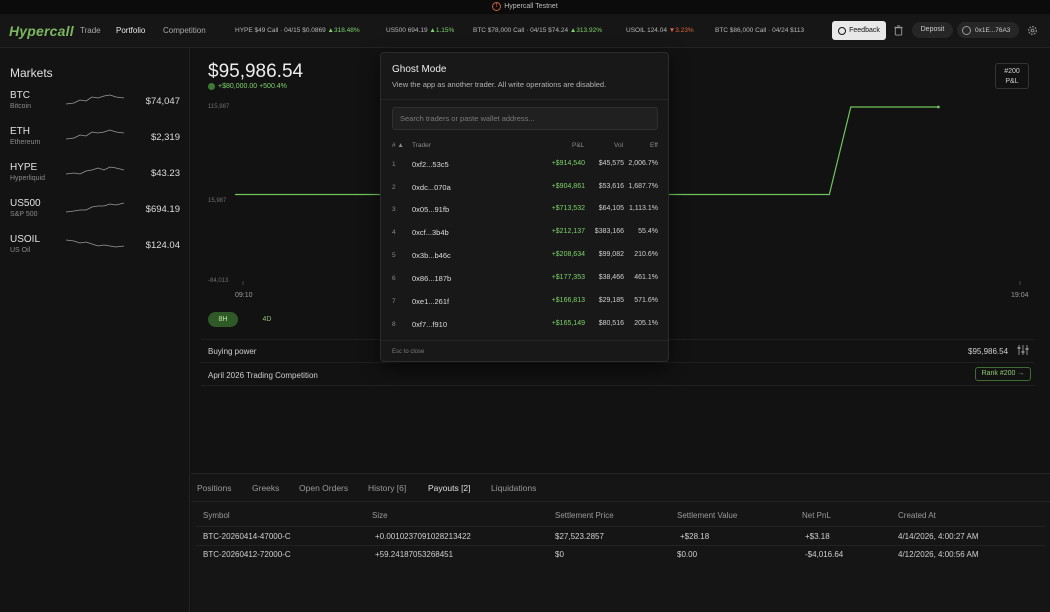 The image size is (1050, 612). I want to click on trader-row: 7 0xe1...261f +$166,813 $29,185 571.6%, so click(524, 302).